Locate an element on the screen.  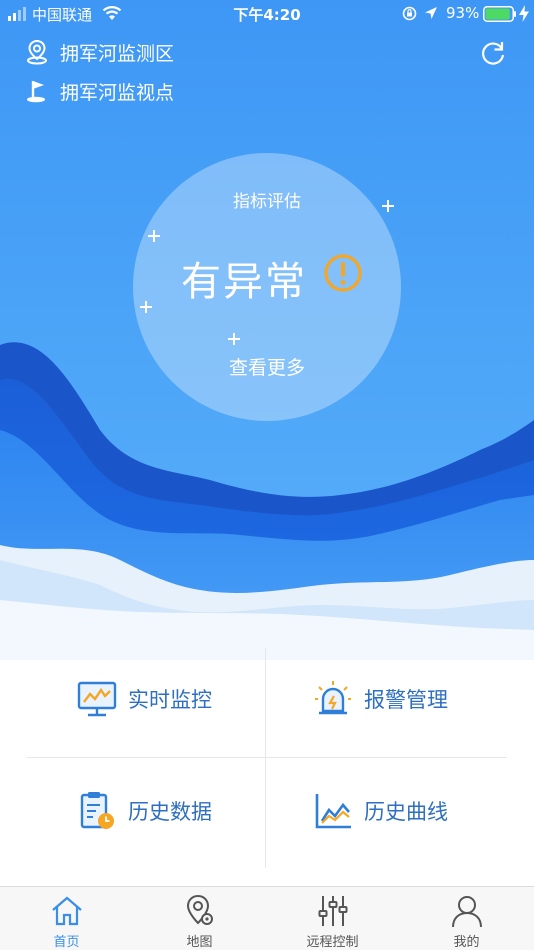
menu-label: 历史曲线 is located at coordinates (406, 812).